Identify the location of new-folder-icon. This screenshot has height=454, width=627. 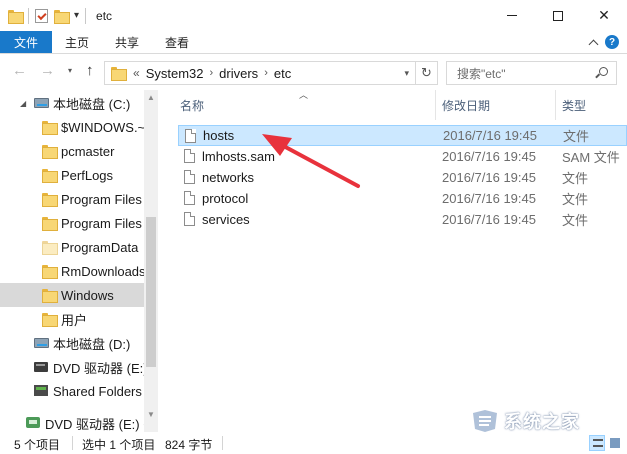
(62, 16).